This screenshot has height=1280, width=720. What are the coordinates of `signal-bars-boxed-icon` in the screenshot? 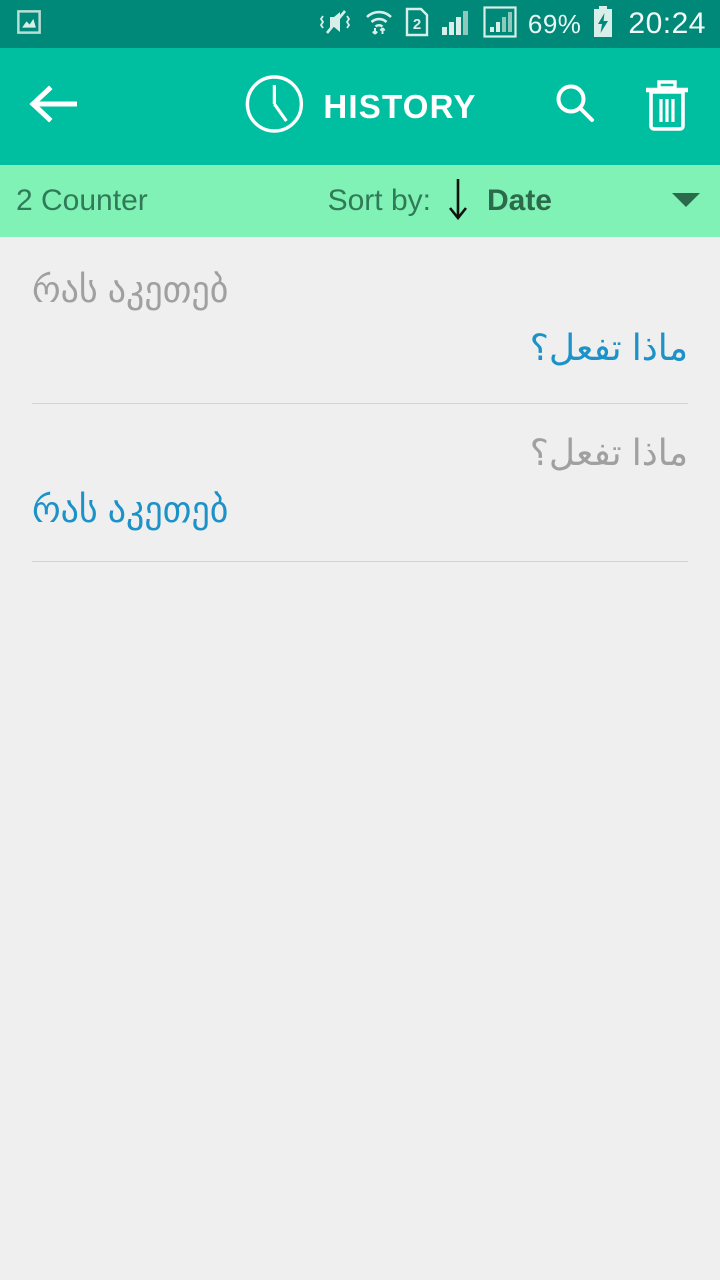 It's located at (500, 24).